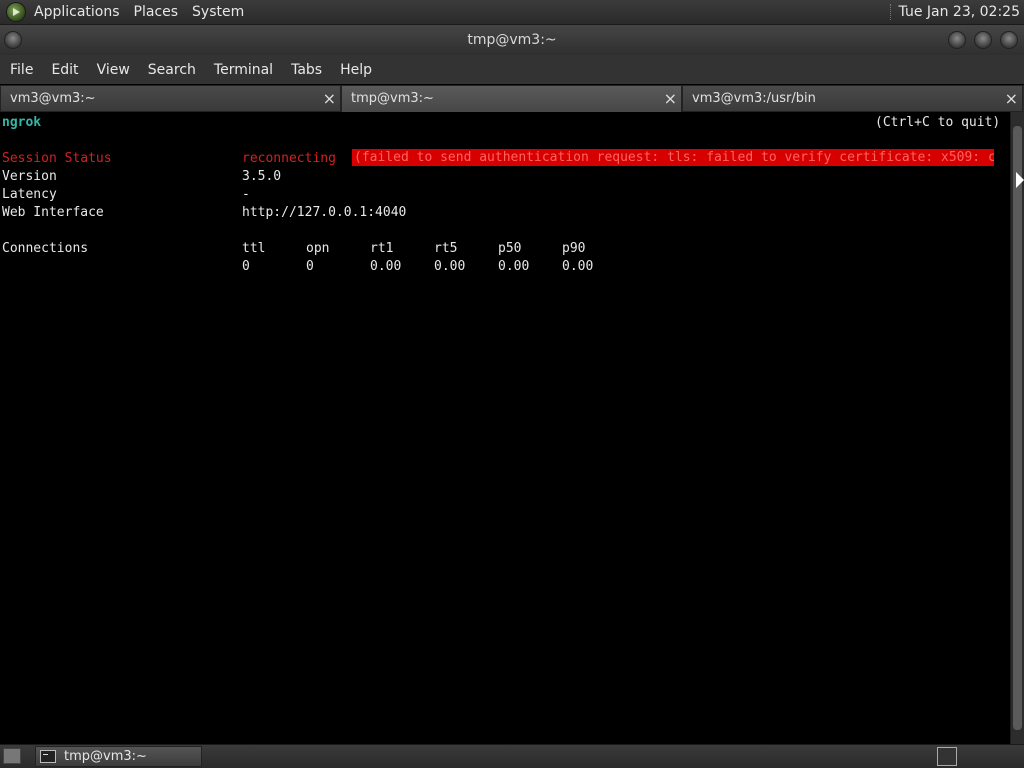  Describe the element at coordinates (48, 756) in the screenshot. I see `terminal-icon` at that location.